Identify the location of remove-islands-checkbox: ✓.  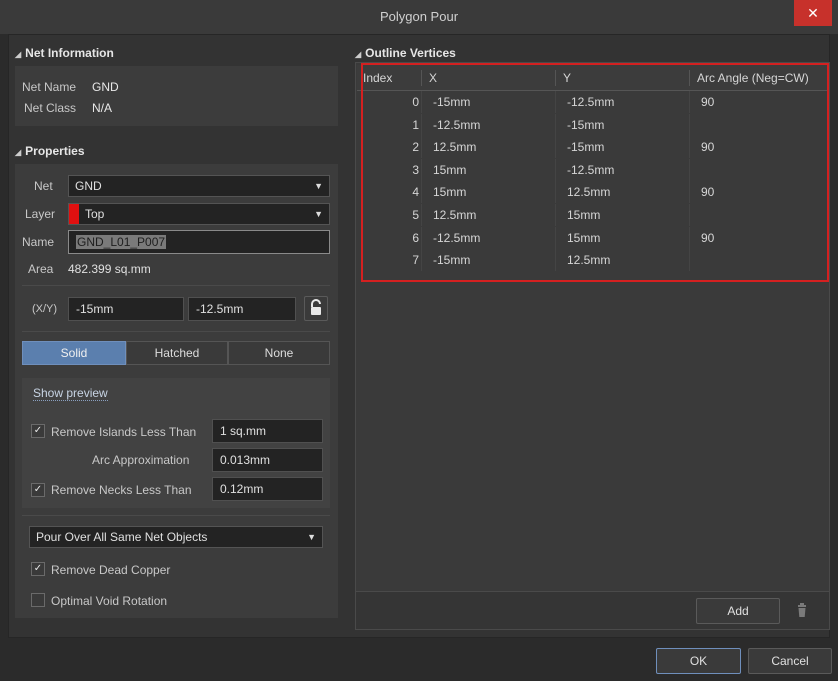
(38, 431).